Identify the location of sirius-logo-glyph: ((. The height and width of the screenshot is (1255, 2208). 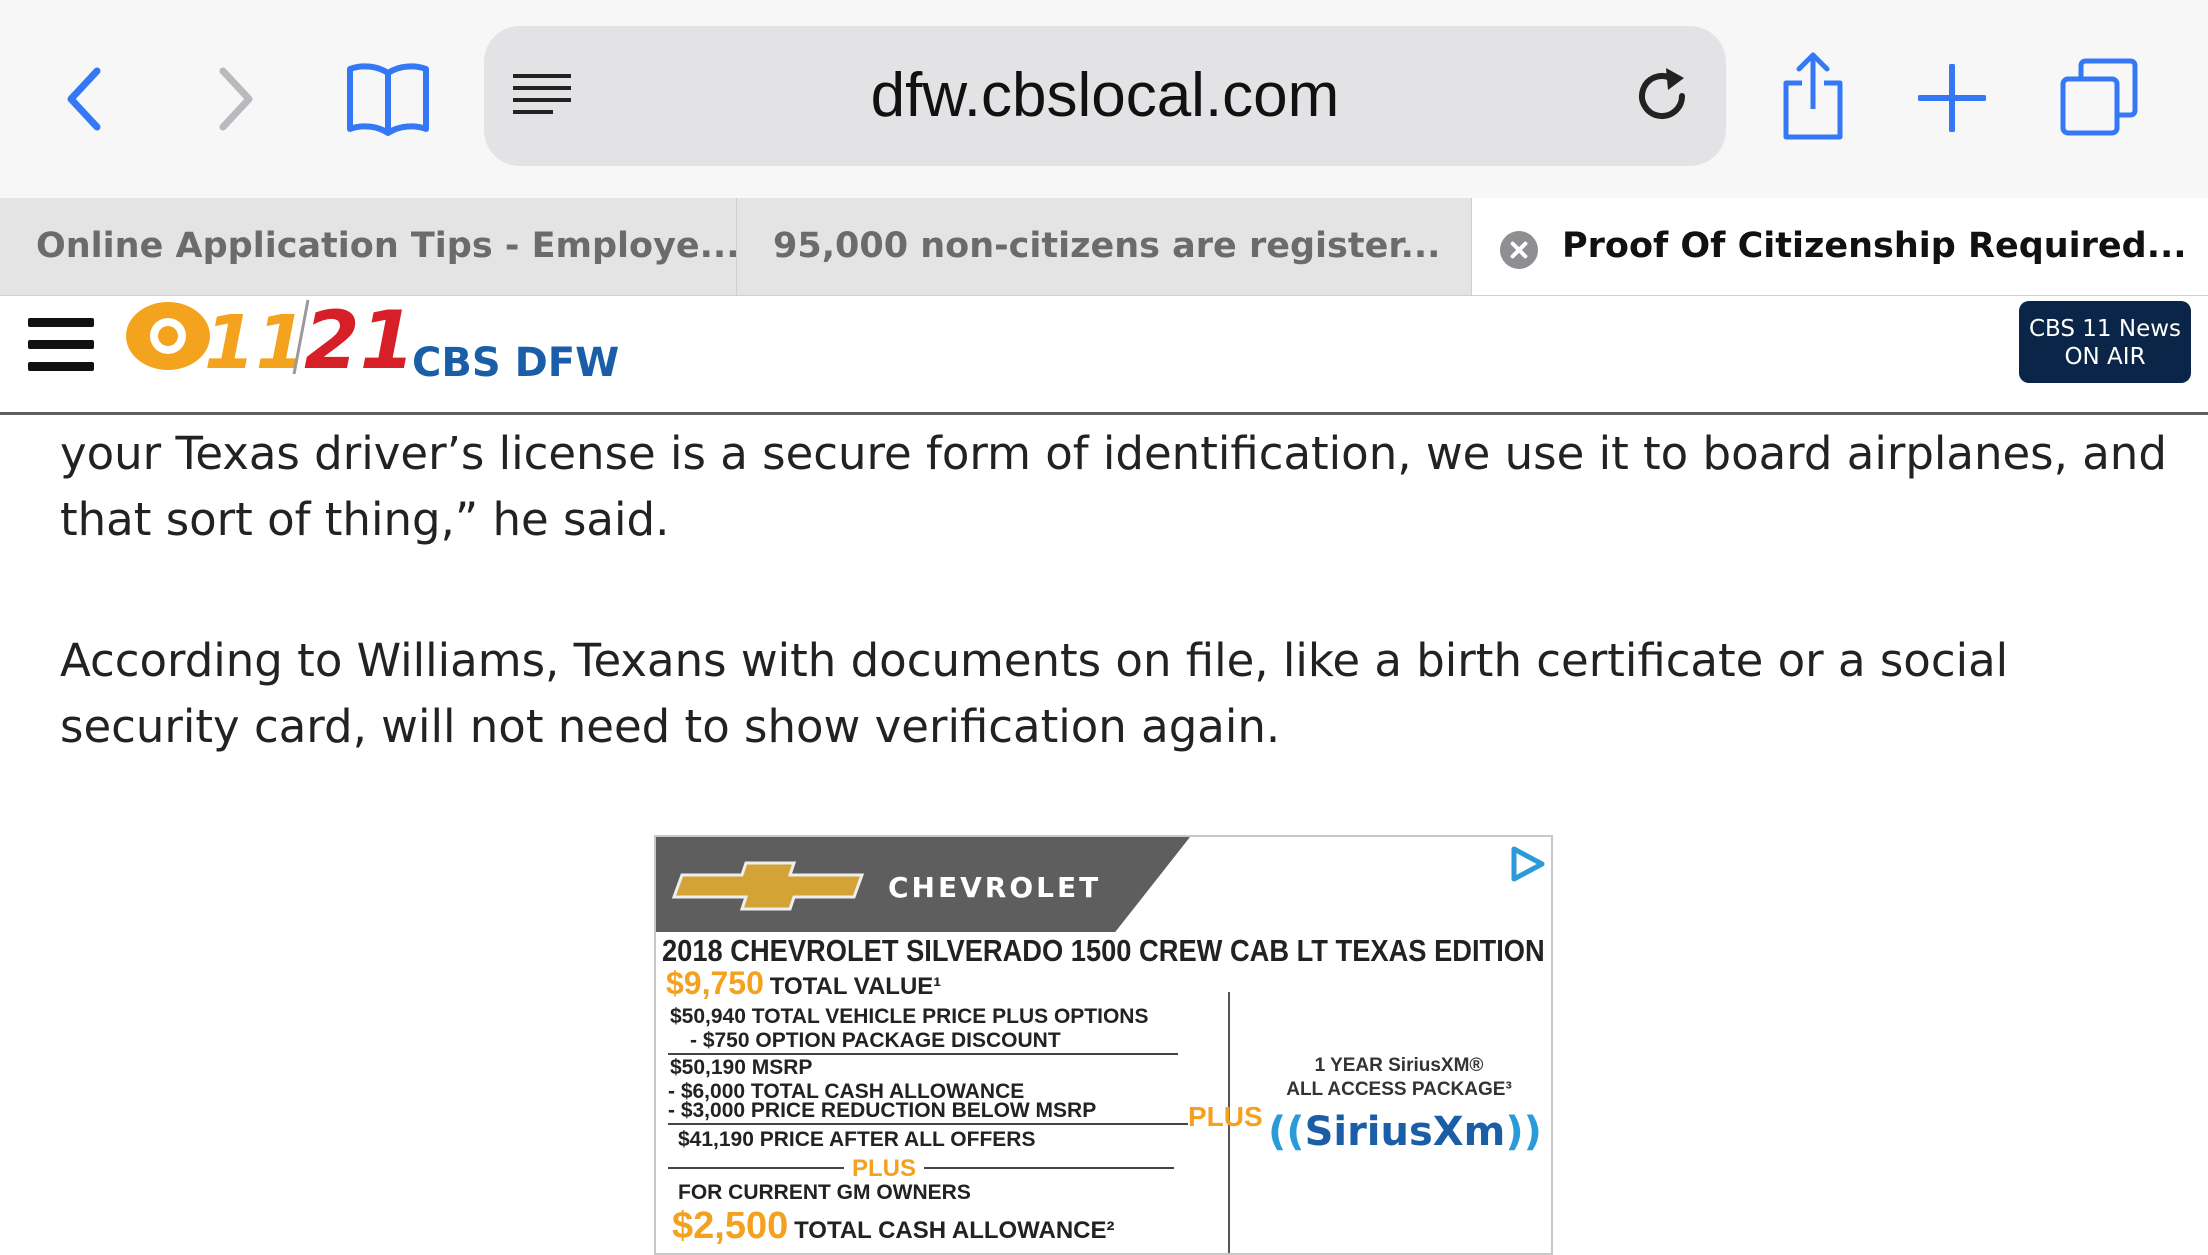
(1286, 1132).